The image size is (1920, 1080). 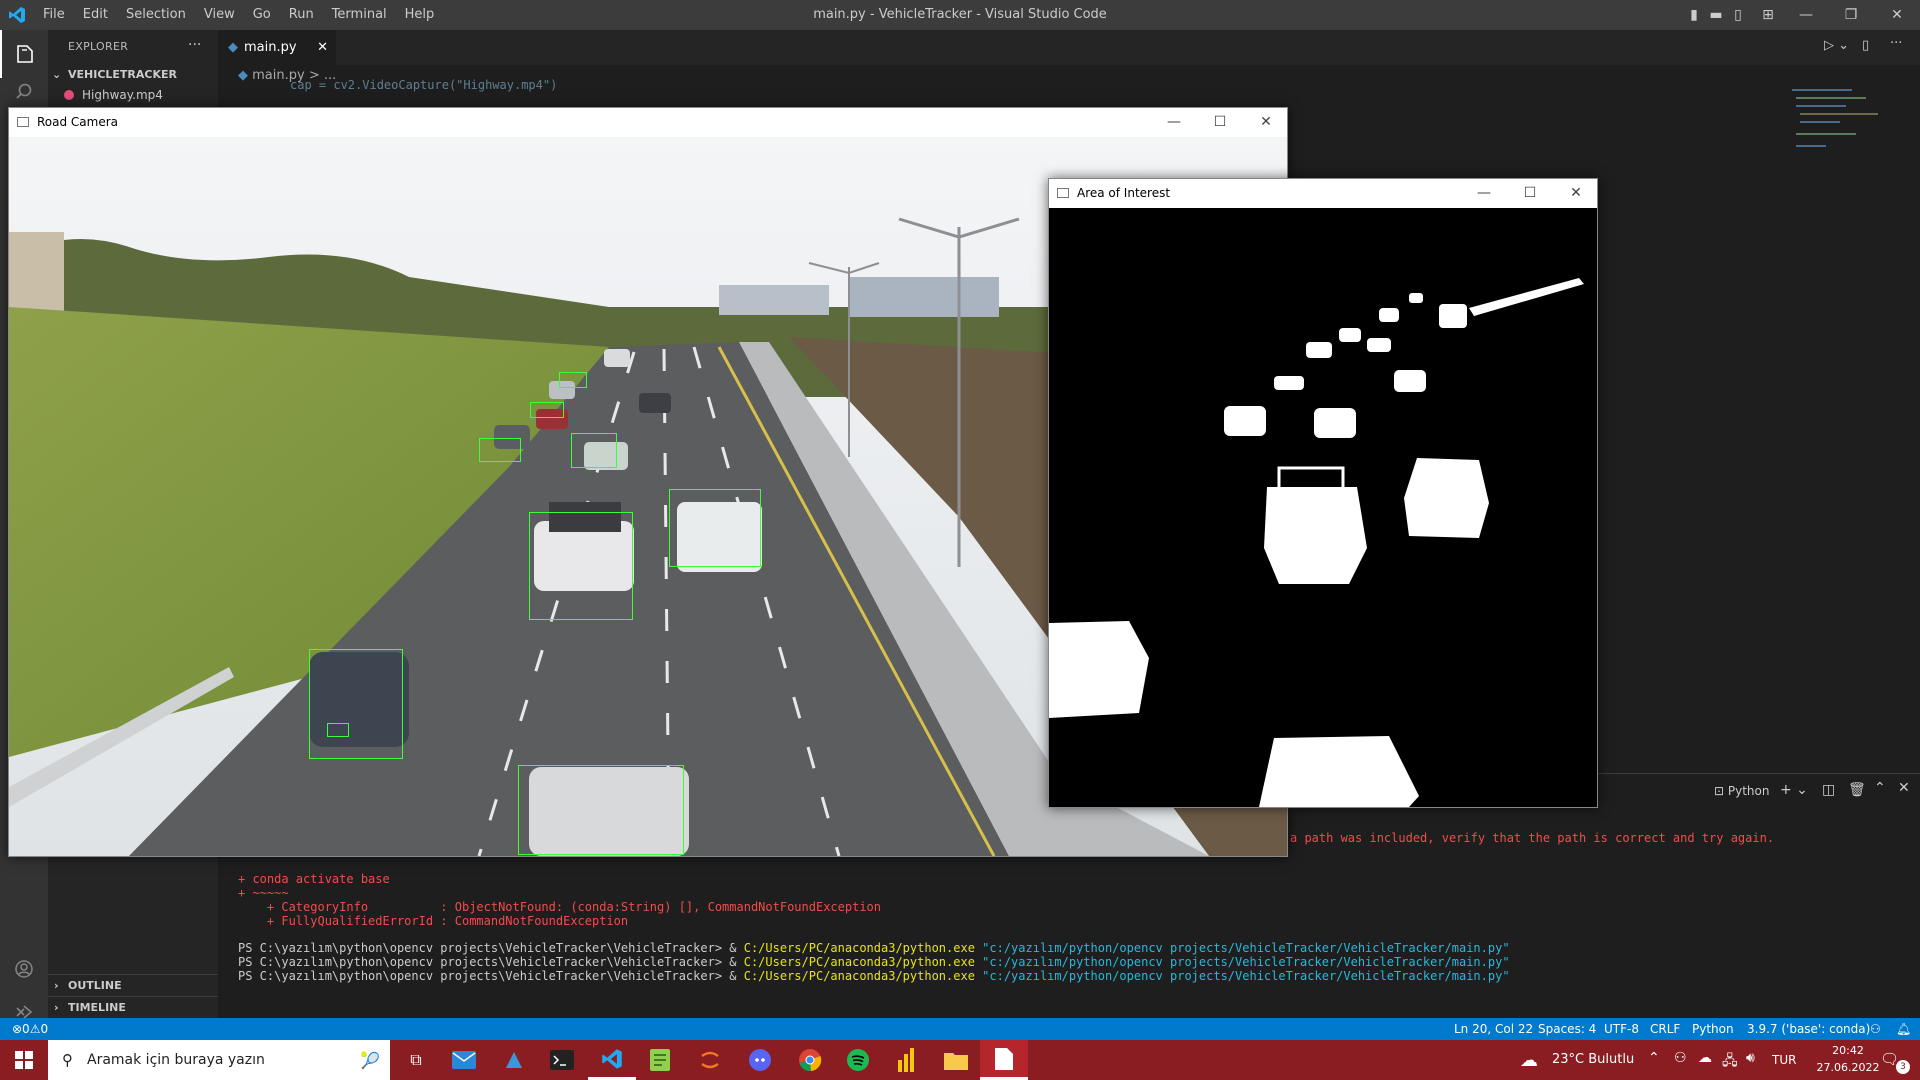 What do you see at coordinates (1493, 1029) in the screenshot?
I see `cursor-position: Ln 20, Col 22` at bounding box center [1493, 1029].